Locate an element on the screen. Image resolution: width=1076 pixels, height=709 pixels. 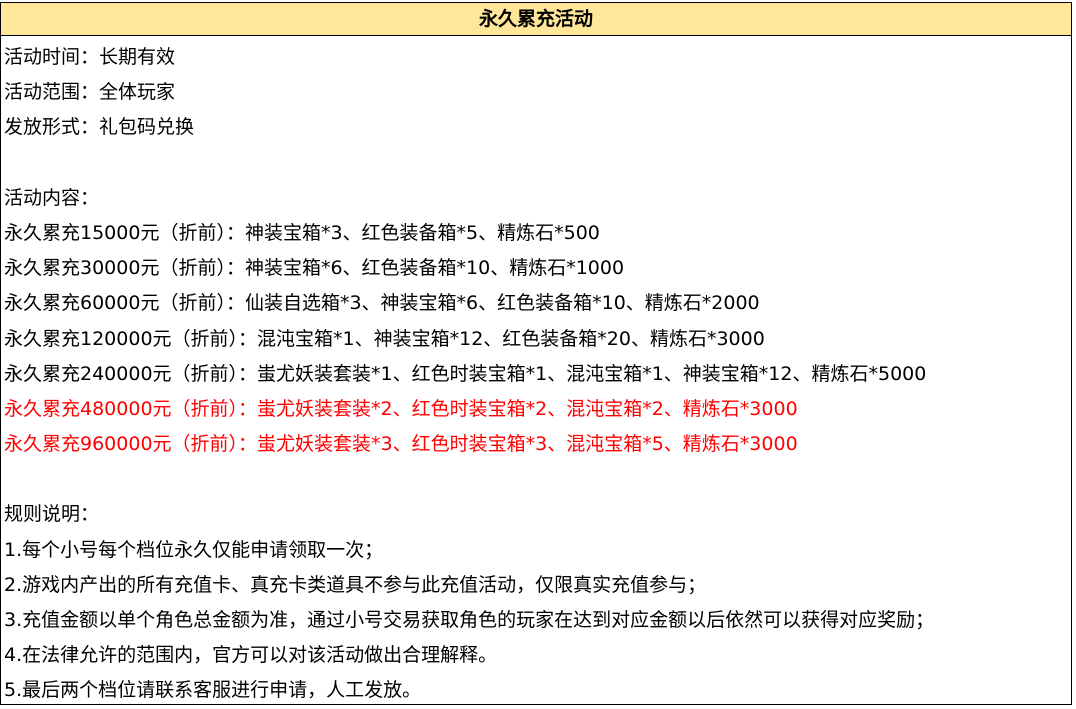
page-title: 永久累充活动 is located at coordinates (536, 19).